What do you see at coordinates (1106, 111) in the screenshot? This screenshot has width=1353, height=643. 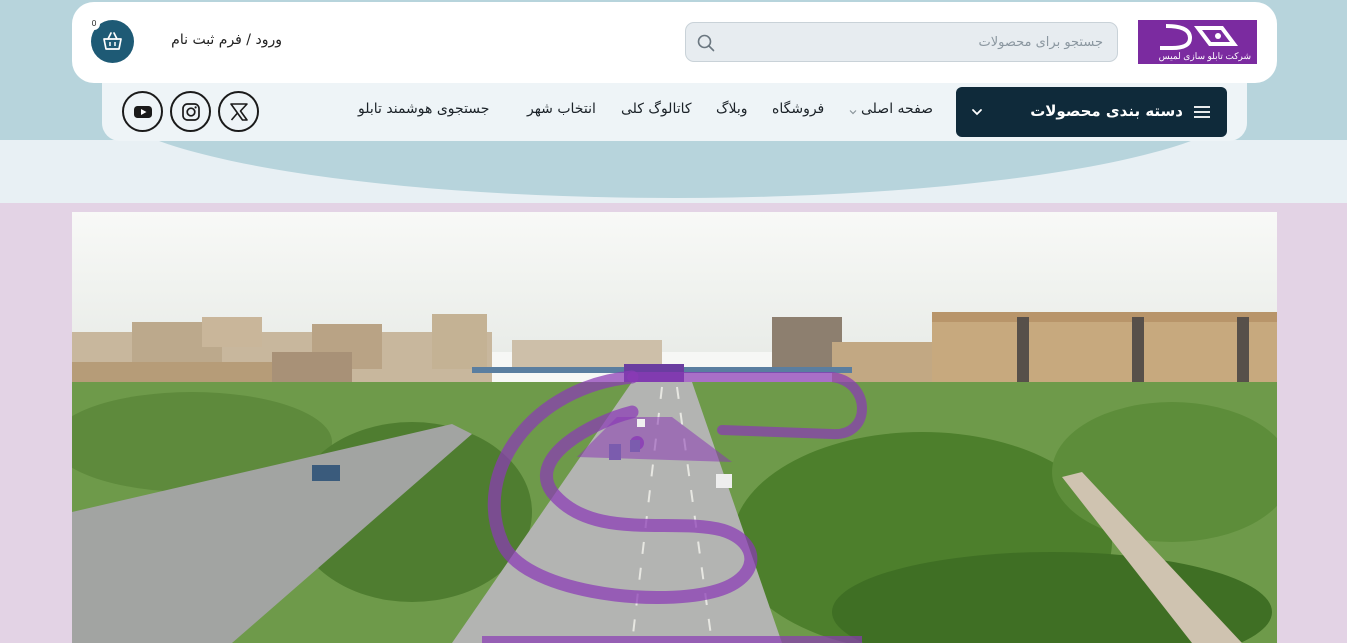 I see `categories-label: دسته بندی محصولات` at bounding box center [1106, 111].